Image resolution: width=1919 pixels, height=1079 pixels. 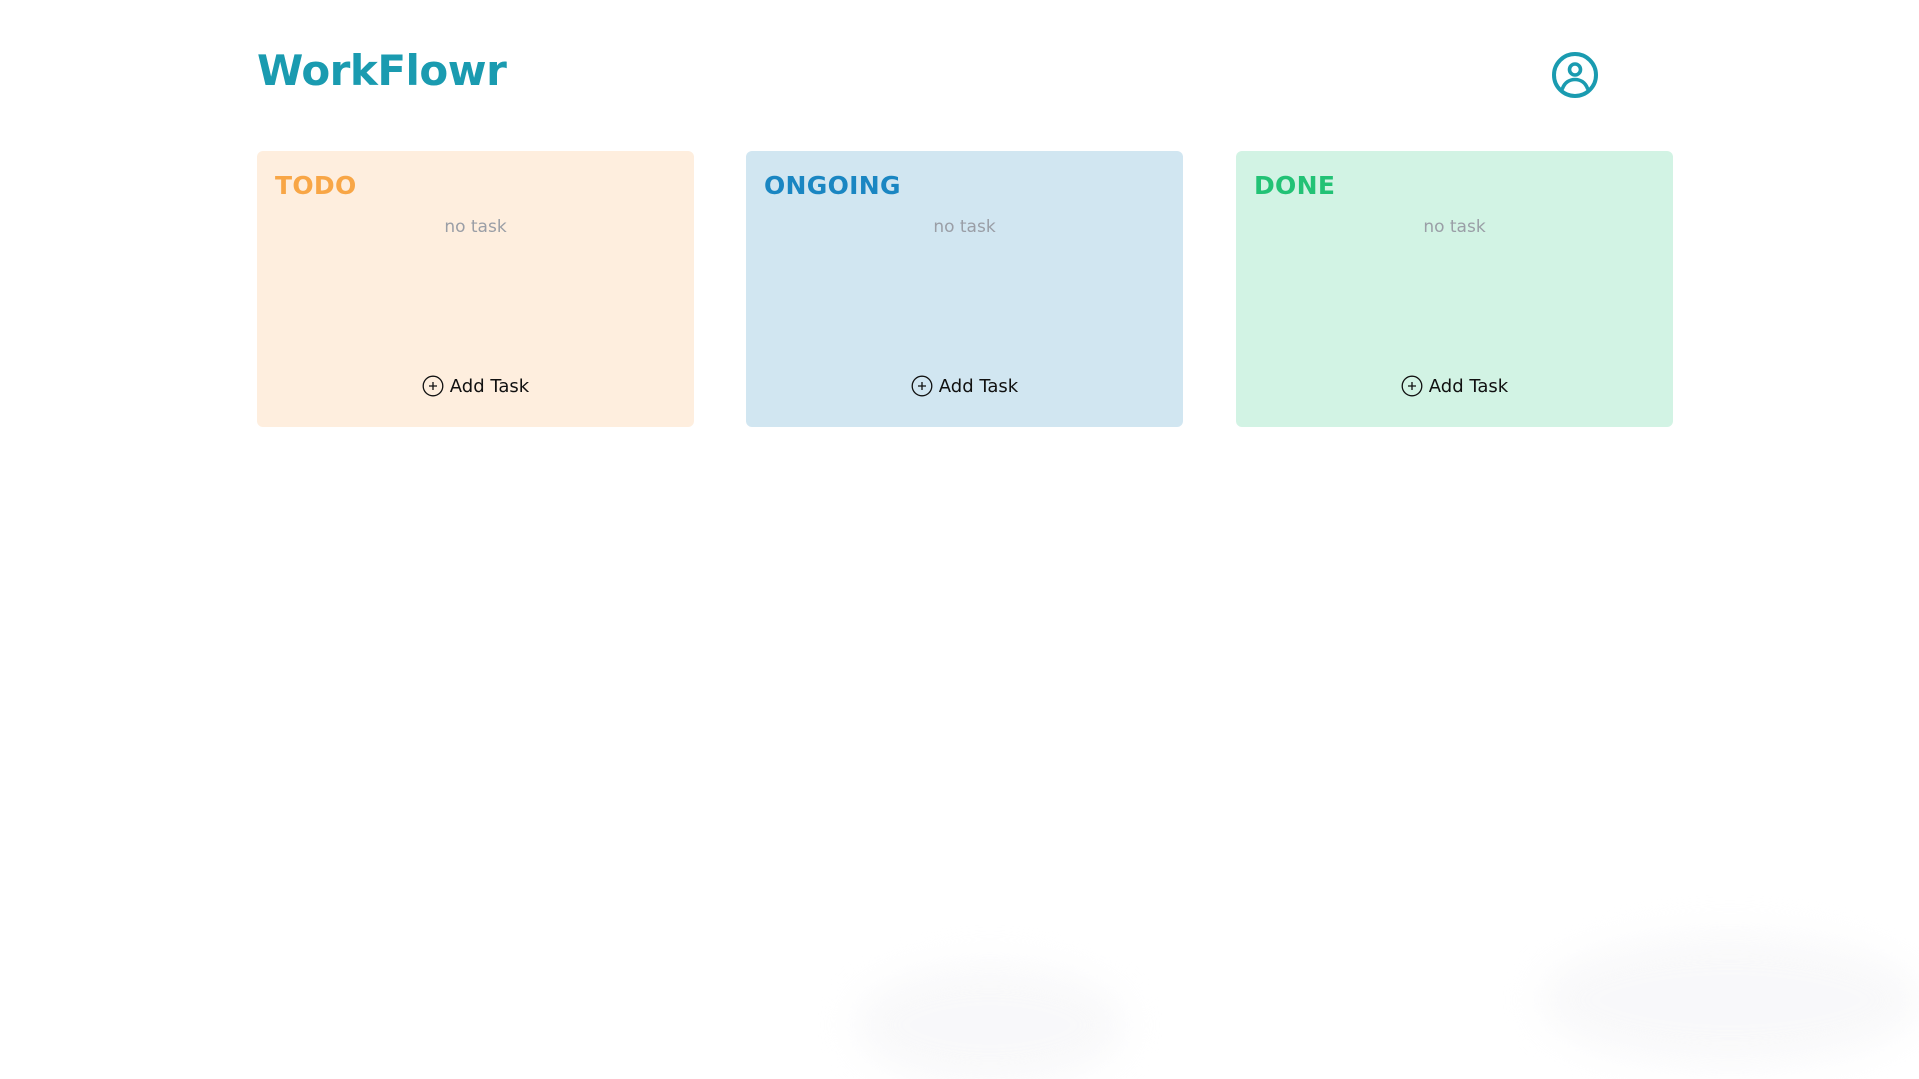 I want to click on column-done: DONE no task Add Task, so click(x=1454, y=289).